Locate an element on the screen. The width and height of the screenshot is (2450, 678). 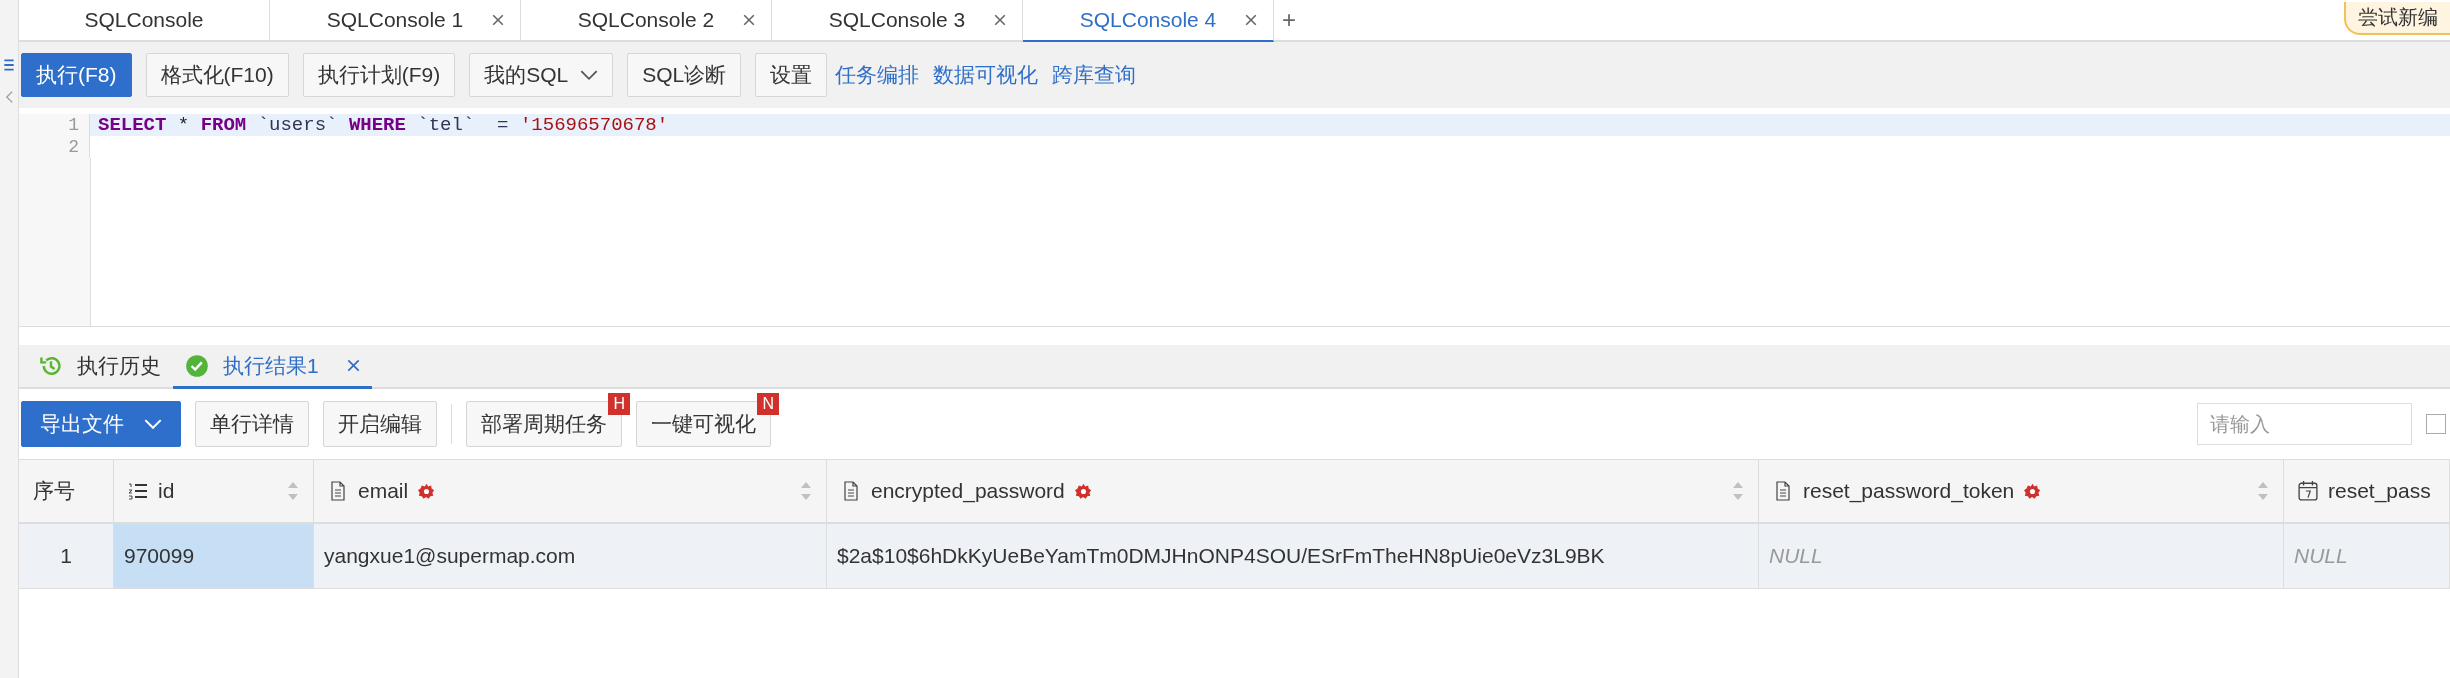
column-header: encrypted_password is located at coordinates (1293, 492).